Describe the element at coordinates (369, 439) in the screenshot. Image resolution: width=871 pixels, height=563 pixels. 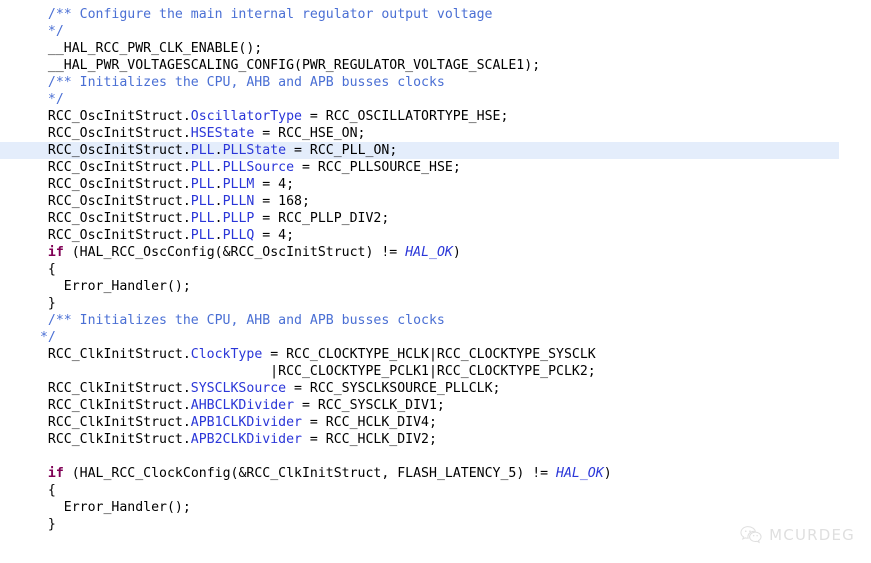
I see `code-token-plain: = RCC_HCLK_DIV2;` at that location.